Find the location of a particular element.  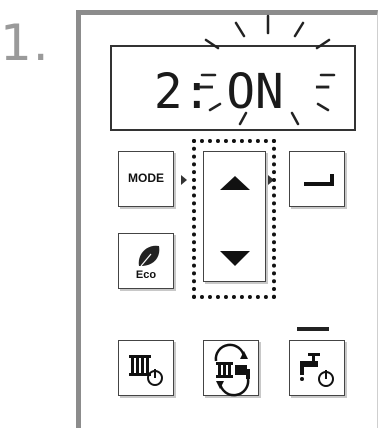

radiator-sync-button is located at coordinates (231, 368).